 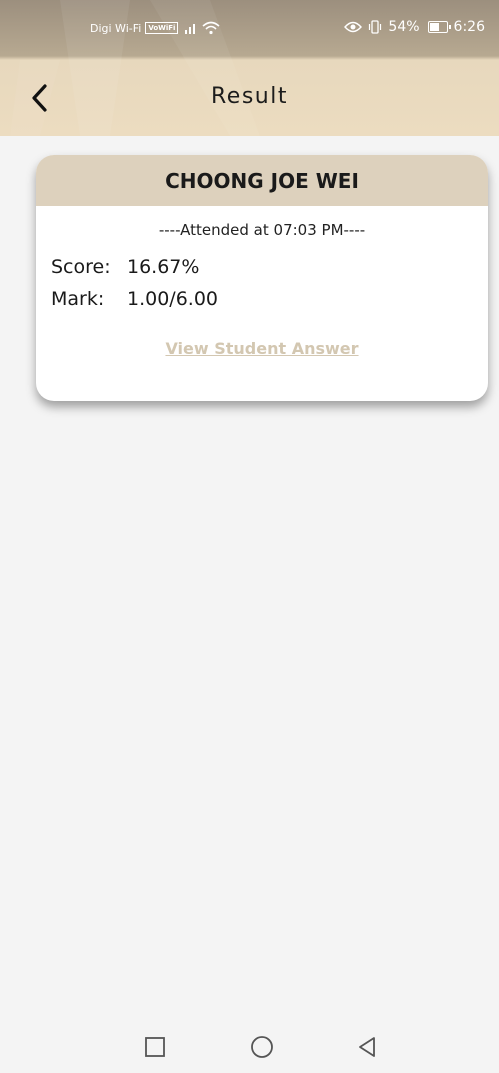 What do you see at coordinates (262, 348) in the screenshot?
I see `view-student-answer-link: View Student Answer` at bounding box center [262, 348].